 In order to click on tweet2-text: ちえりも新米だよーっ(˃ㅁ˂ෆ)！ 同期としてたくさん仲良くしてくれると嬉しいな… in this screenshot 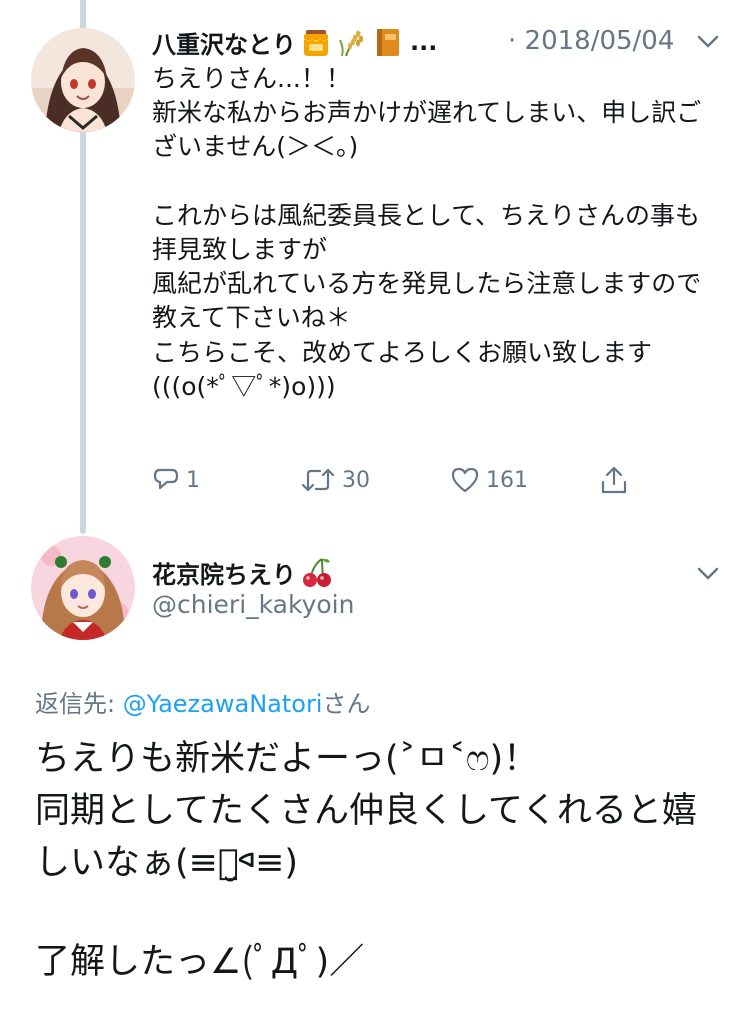, I will do `click(366, 811)`.